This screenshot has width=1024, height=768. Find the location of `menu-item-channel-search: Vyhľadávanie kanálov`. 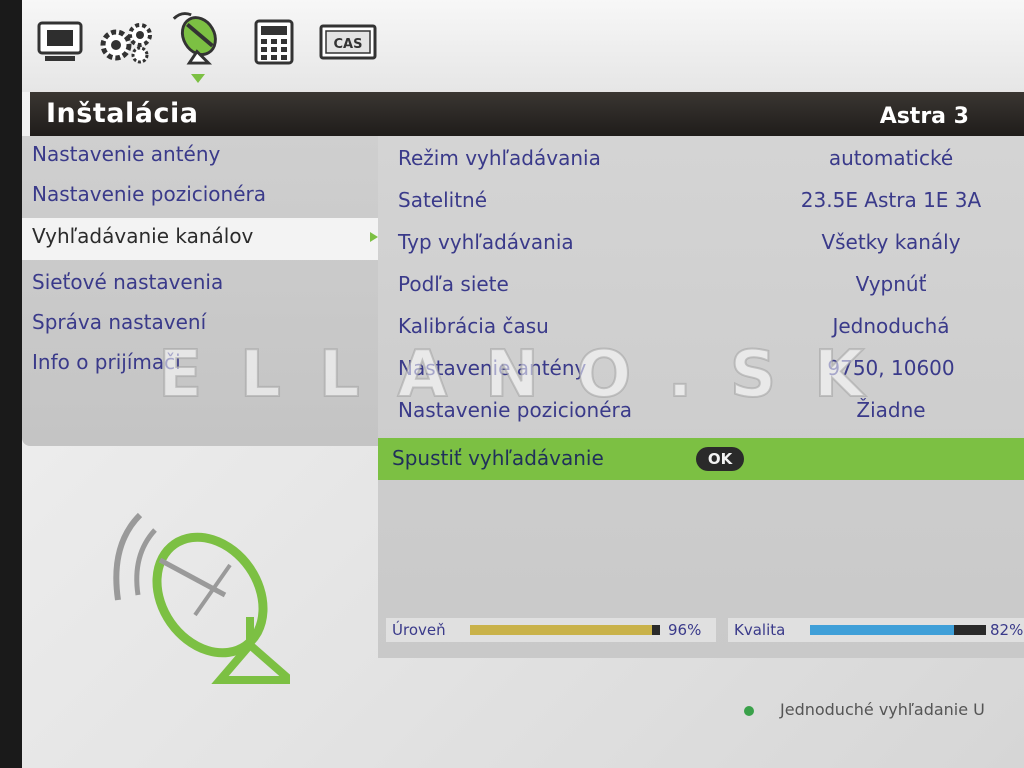

menu-item-channel-search: Vyhľadávanie kanálov is located at coordinates (205, 239).